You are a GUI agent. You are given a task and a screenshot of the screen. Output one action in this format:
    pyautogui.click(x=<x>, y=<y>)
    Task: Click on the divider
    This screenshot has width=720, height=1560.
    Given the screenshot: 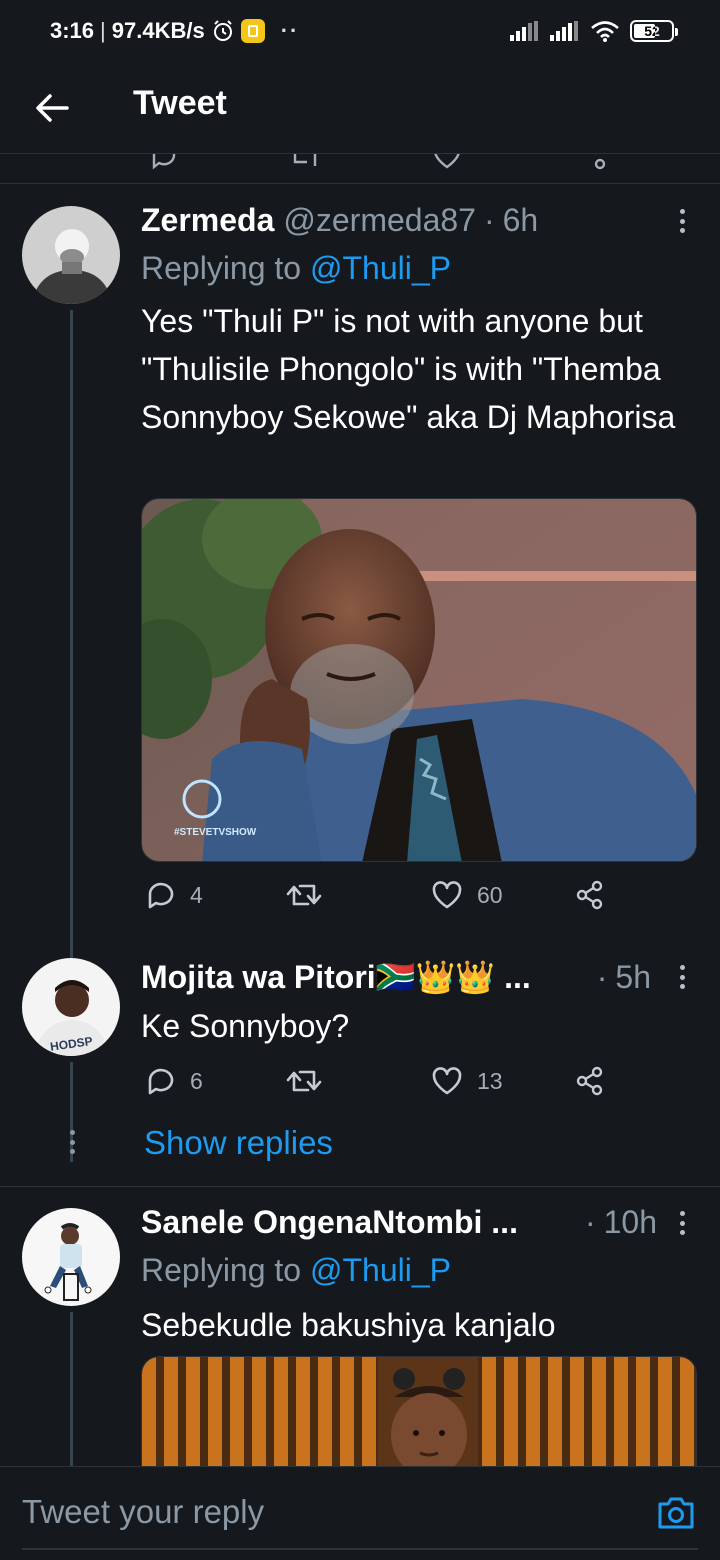 What is the action you would take?
    pyautogui.click(x=360, y=1186)
    